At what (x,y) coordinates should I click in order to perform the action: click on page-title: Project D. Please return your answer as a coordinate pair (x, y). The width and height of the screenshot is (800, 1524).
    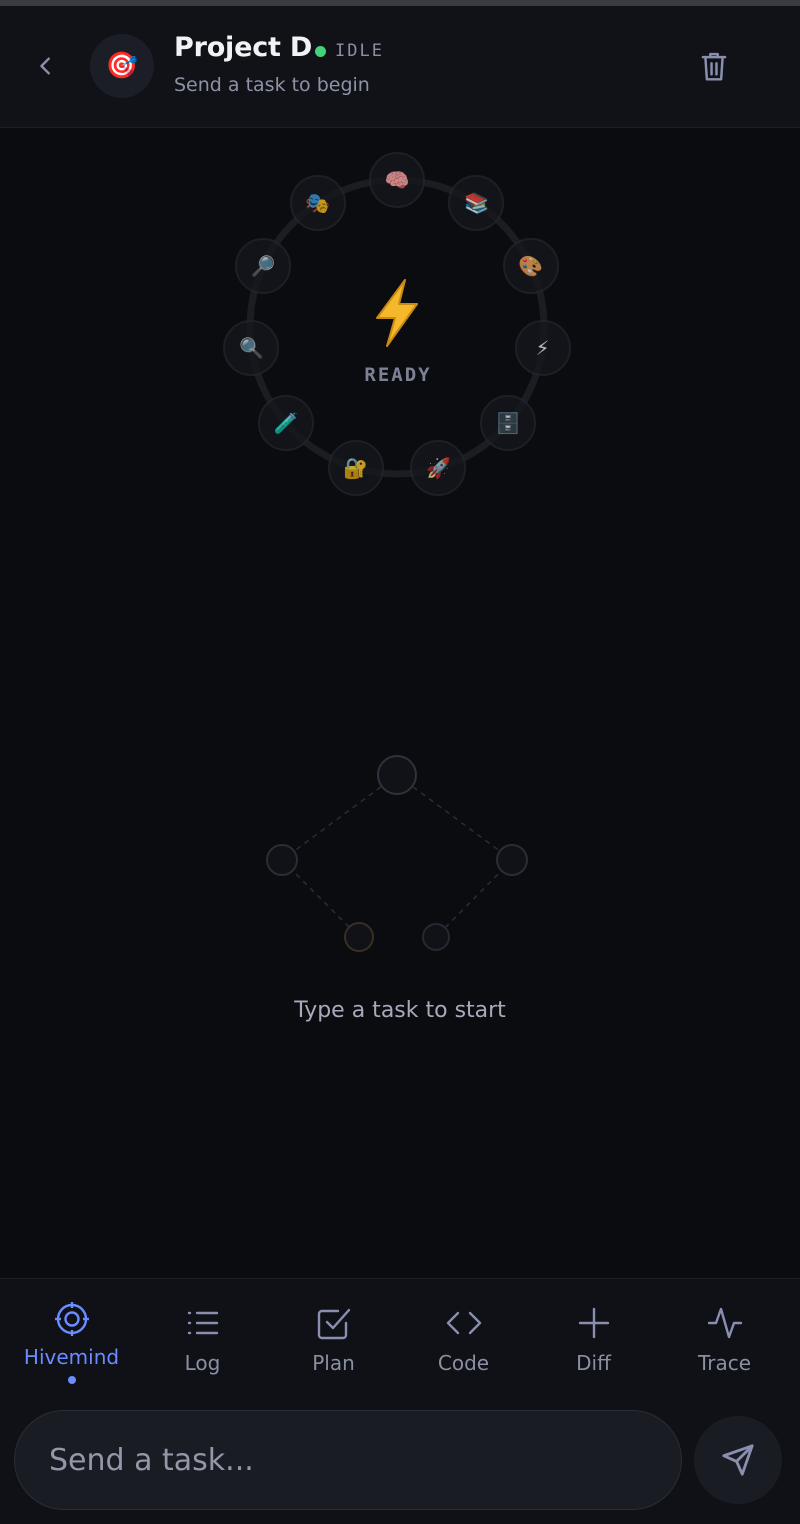
    Looking at the image, I should click on (243, 47).